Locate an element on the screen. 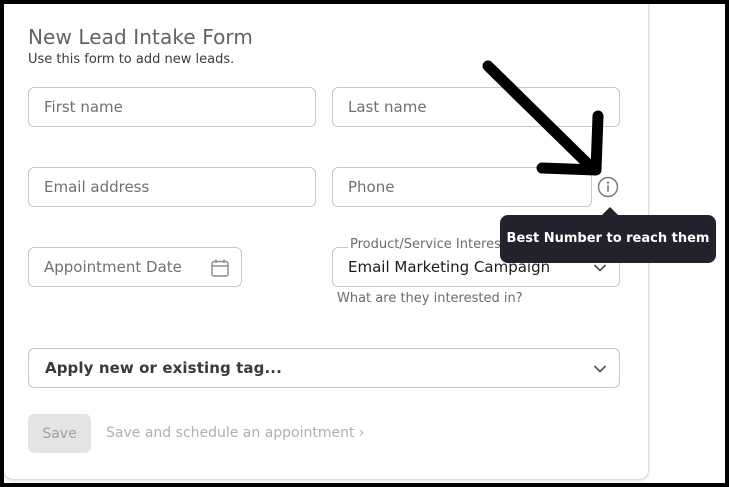 This screenshot has width=729, height=487. tooltip-caret is located at coordinates (610, 211).